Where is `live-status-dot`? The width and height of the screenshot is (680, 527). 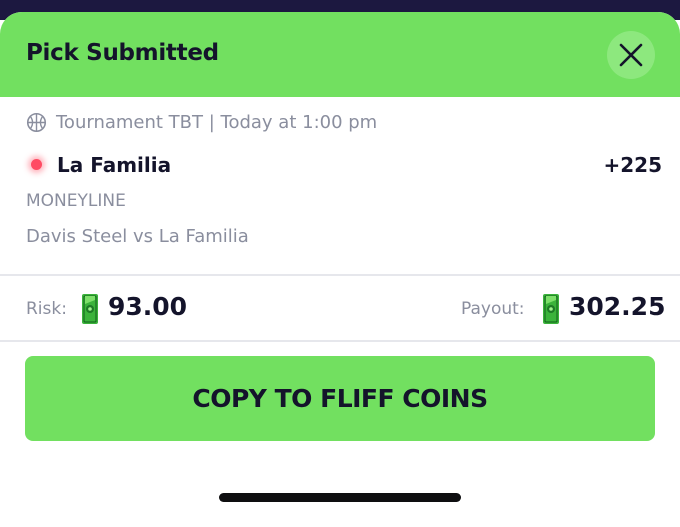 live-status-dot is located at coordinates (36, 164).